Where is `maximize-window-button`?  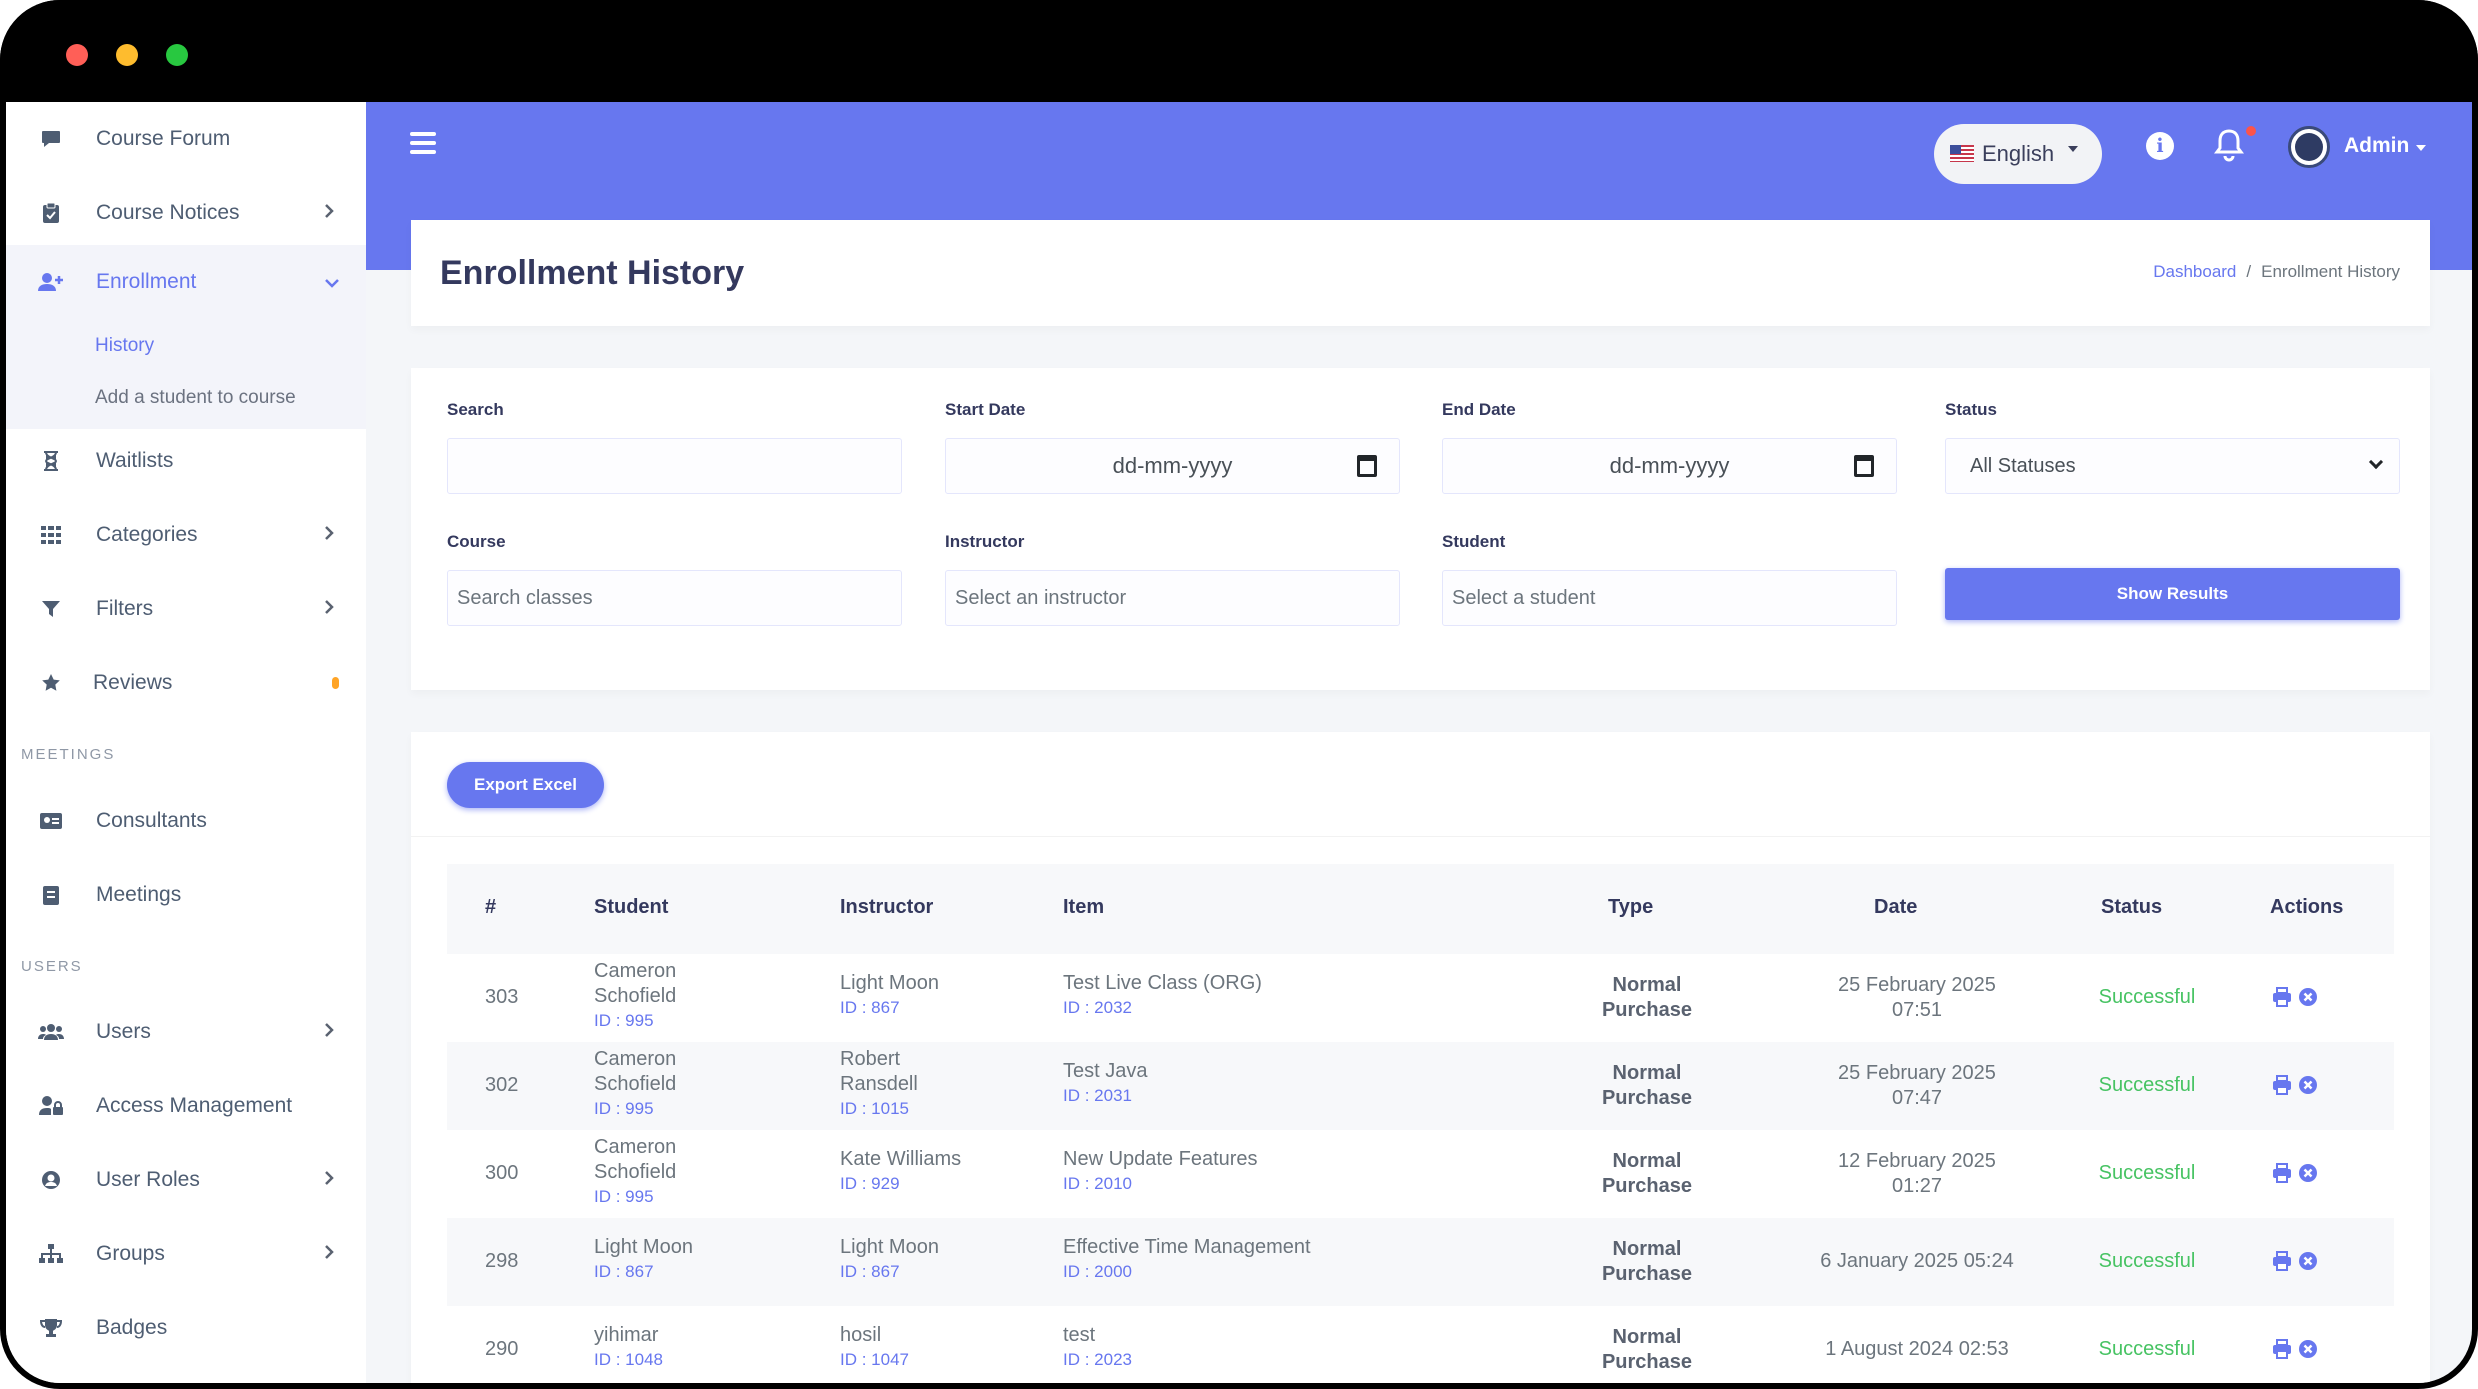
maximize-window-button is located at coordinates (177, 55).